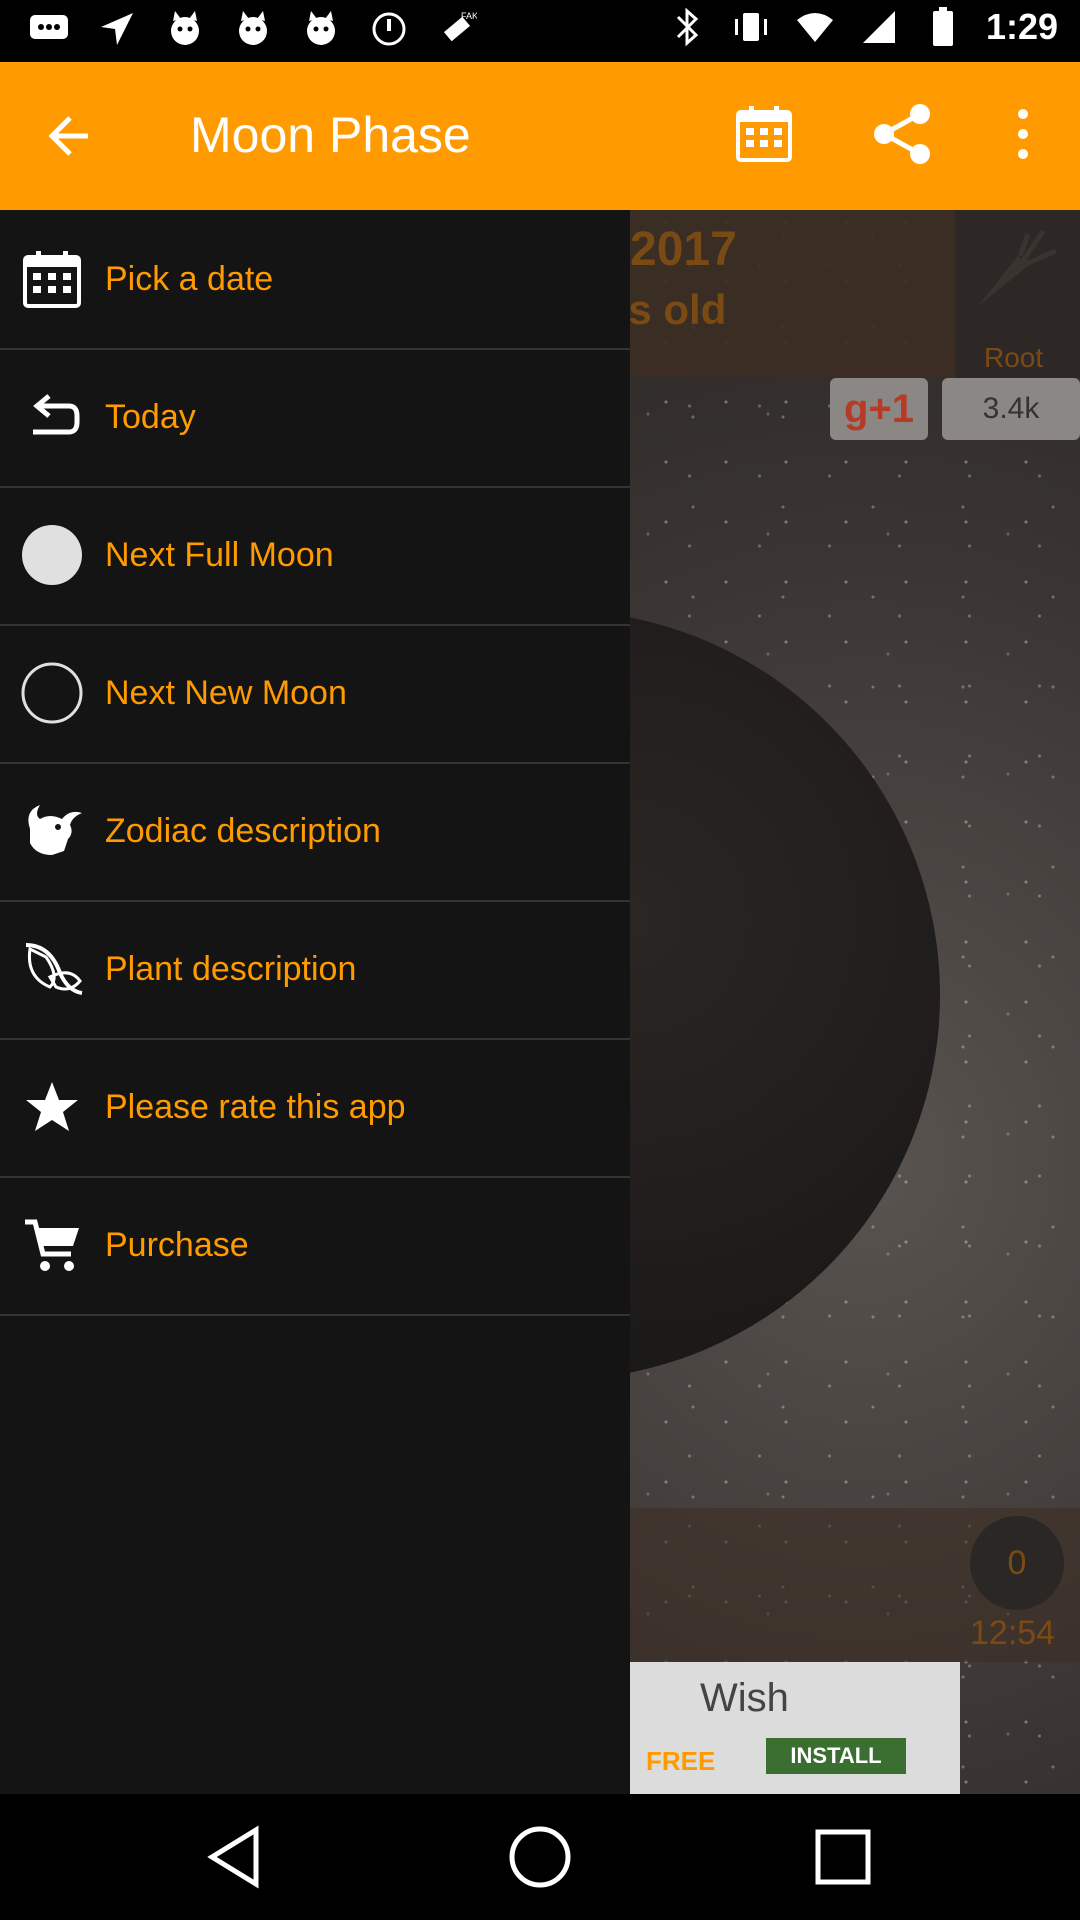 This screenshot has height=1920, width=1080. Describe the element at coordinates (52, 555) in the screenshot. I see `full-moon-icon` at that location.